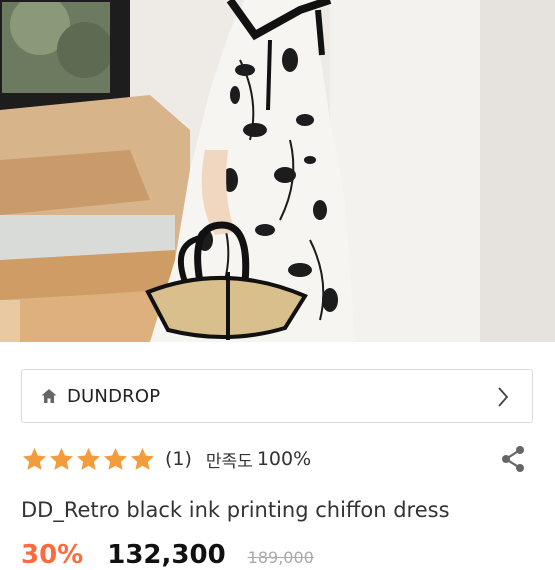  I want to click on store-name: DUNDROP, so click(114, 396).